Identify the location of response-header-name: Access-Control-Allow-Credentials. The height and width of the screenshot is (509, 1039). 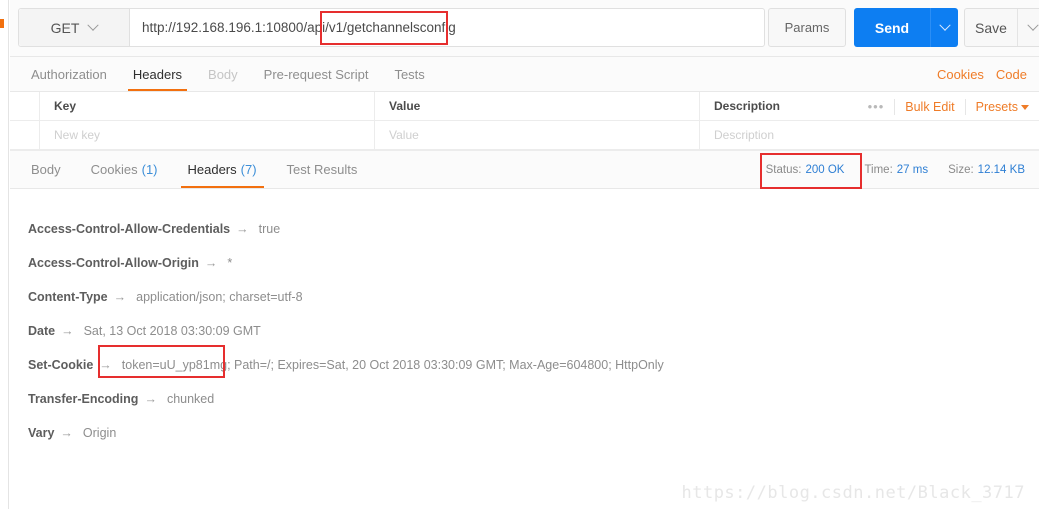
(129, 229).